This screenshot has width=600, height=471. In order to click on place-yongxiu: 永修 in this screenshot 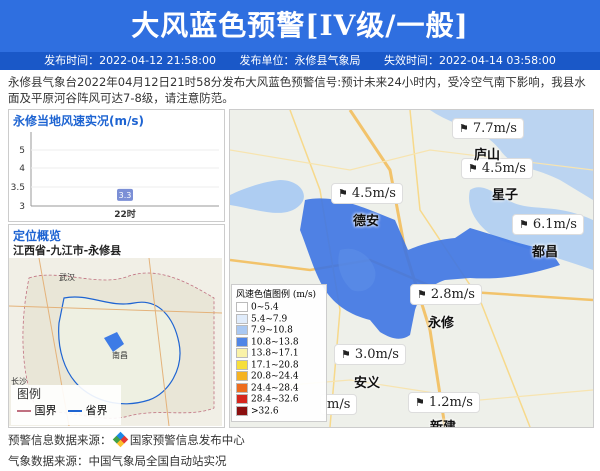, I will do `click(441, 323)`.